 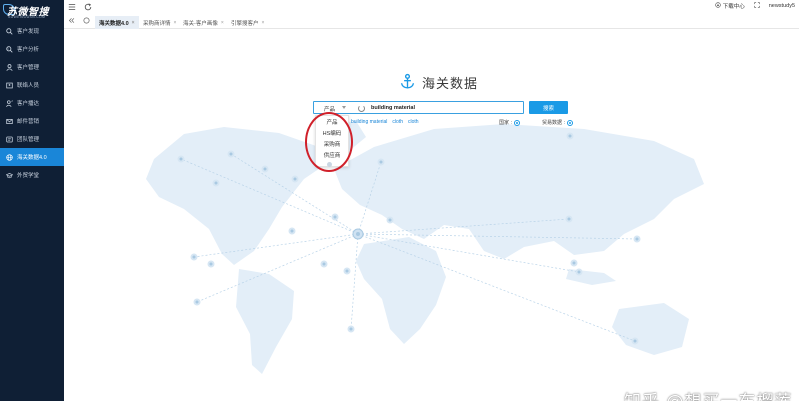 I want to click on collapse-menu-icon, so click(x=72, y=7).